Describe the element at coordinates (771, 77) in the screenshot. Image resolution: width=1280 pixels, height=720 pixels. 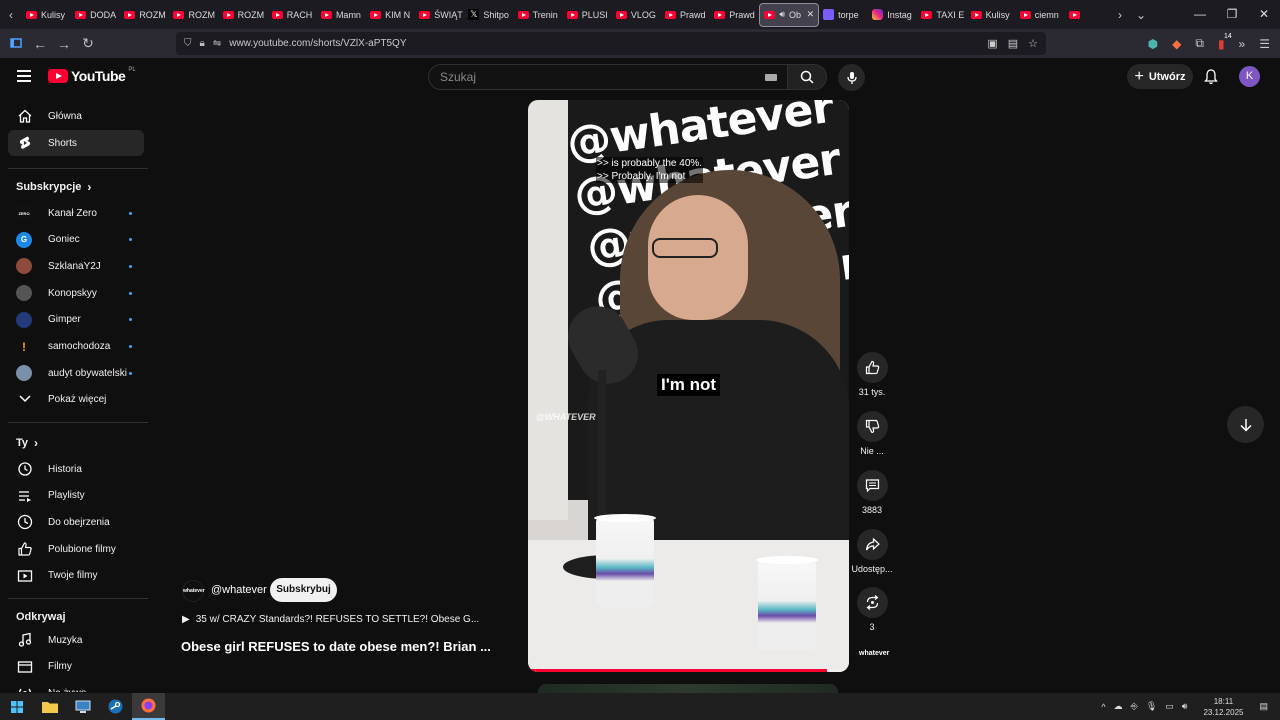
I see `keyboard-icon` at that location.